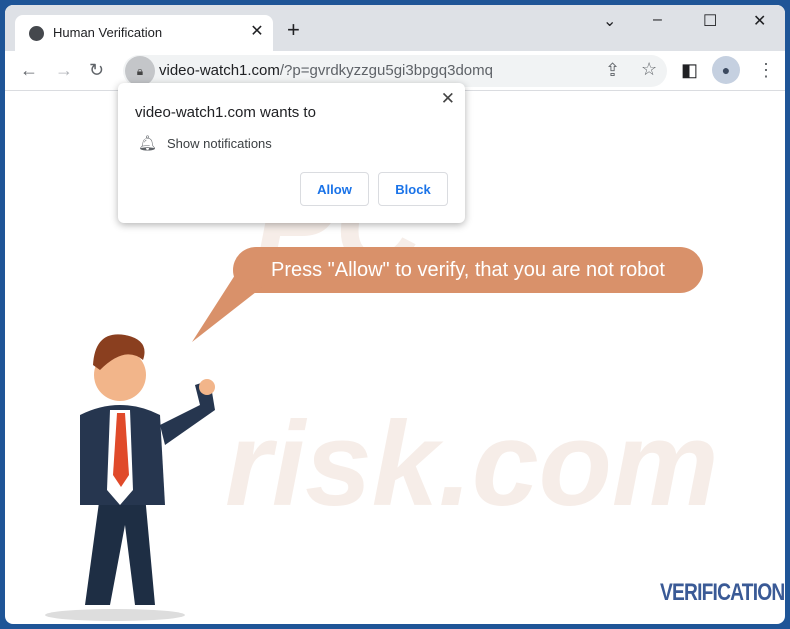 This screenshot has height=629, width=790. Describe the element at coordinates (225, 112) in the screenshot. I see `popup-title: video-watch1.com wants to` at that location.